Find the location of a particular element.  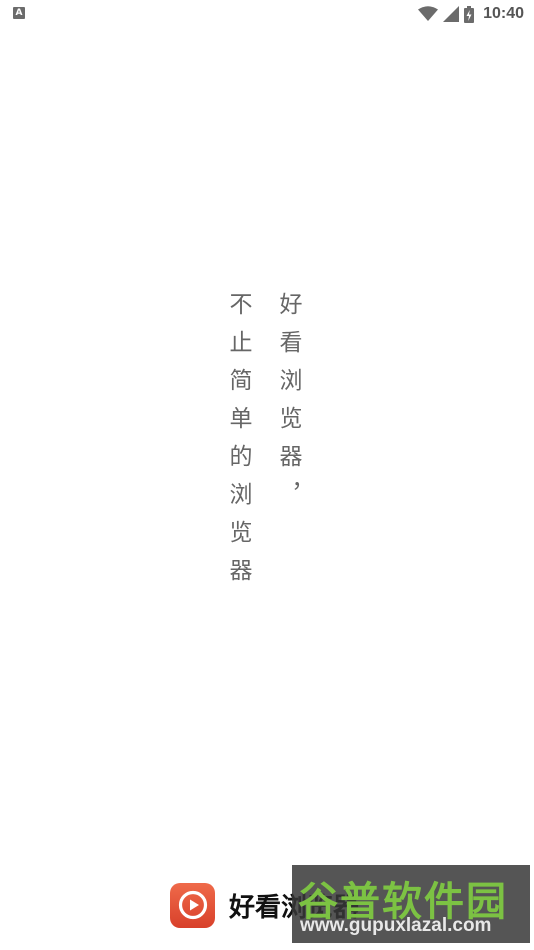

watermark: 谷普软件园 www.gupuxlazal.com is located at coordinates (411, 904).